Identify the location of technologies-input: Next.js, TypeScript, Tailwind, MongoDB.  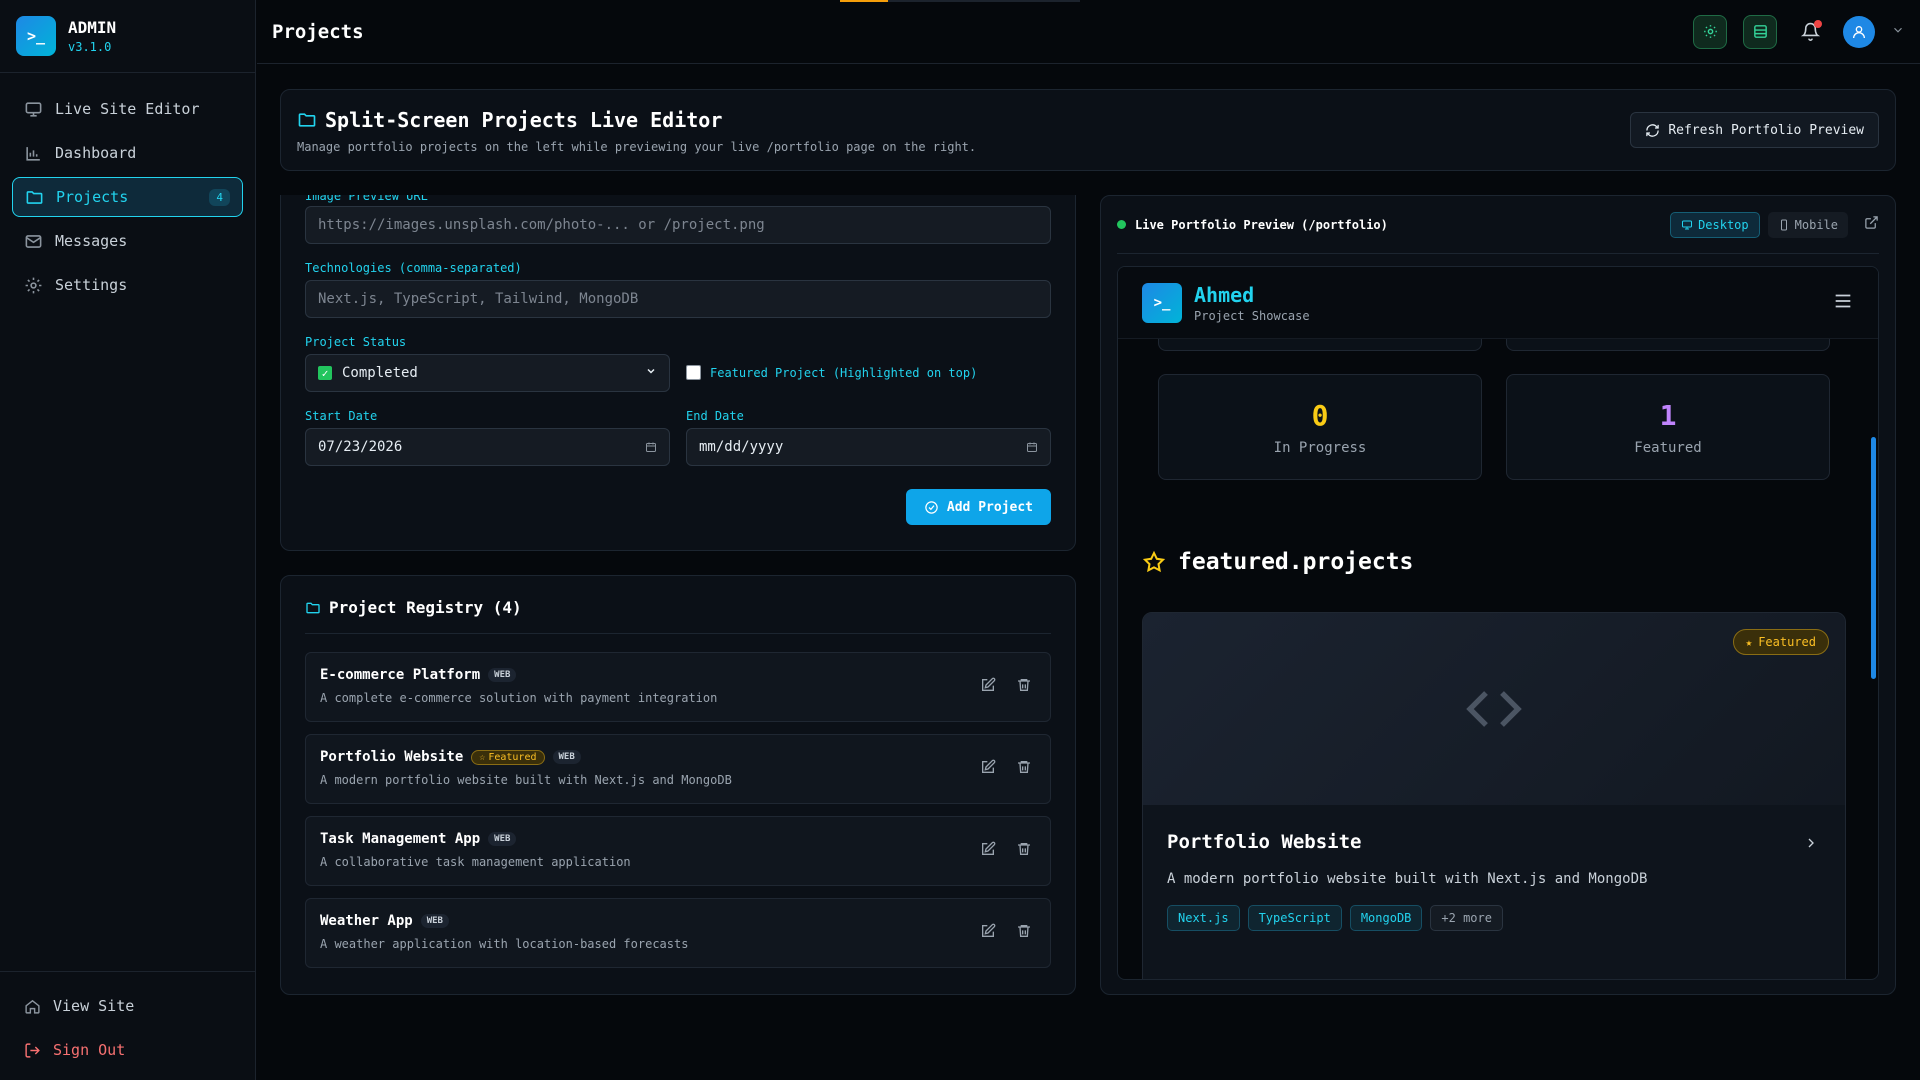
(678, 299).